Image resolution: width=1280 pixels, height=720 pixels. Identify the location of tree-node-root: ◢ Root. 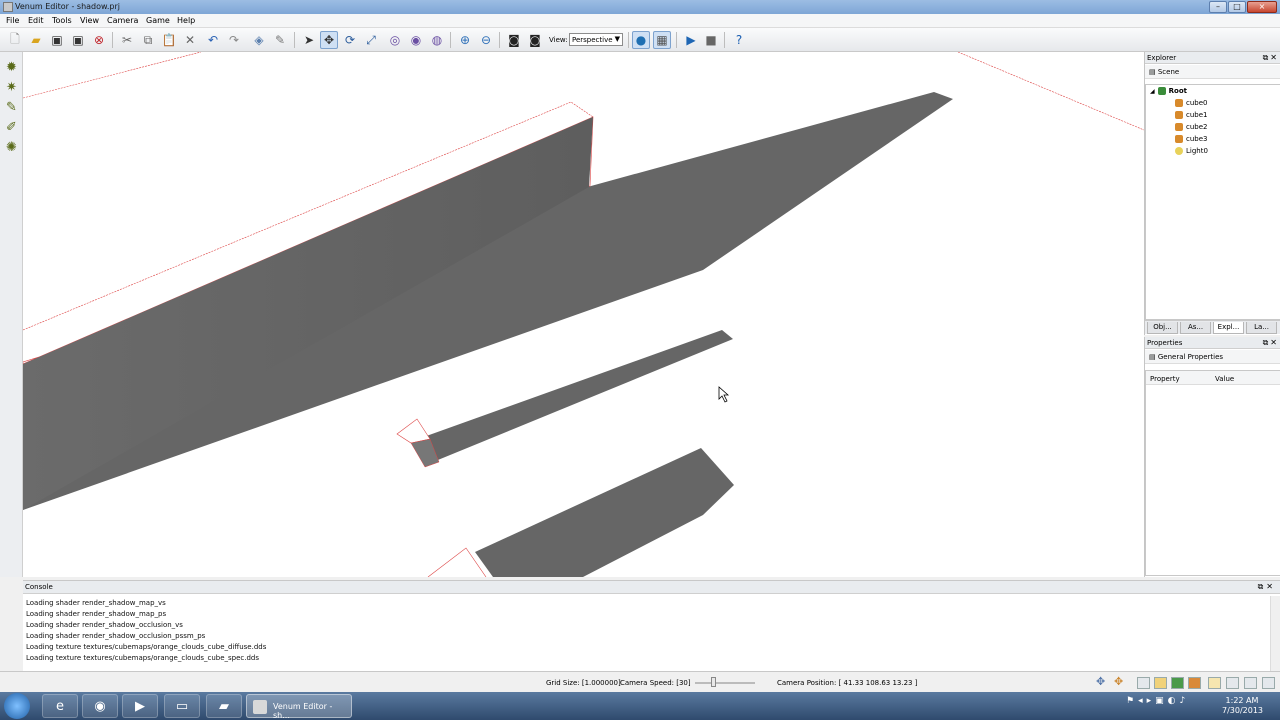
(1168, 91).